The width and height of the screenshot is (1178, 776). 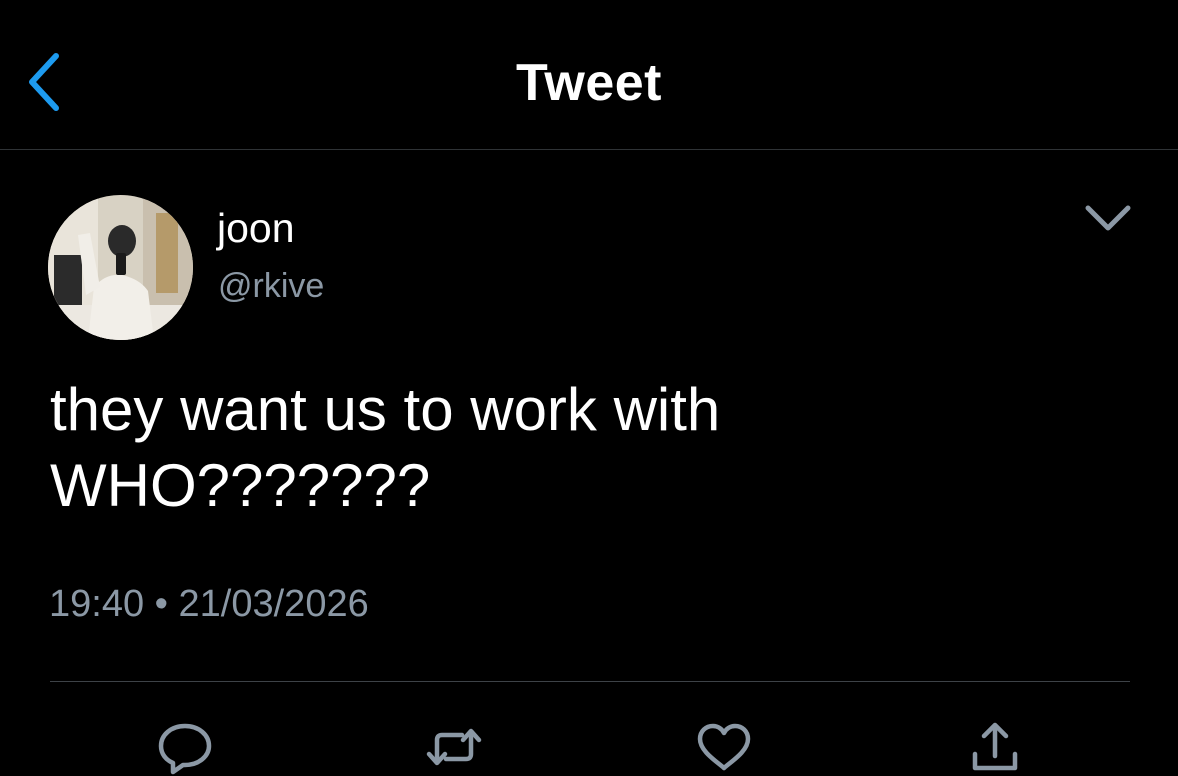 I want to click on tweet-options-button, so click(x=1108, y=218).